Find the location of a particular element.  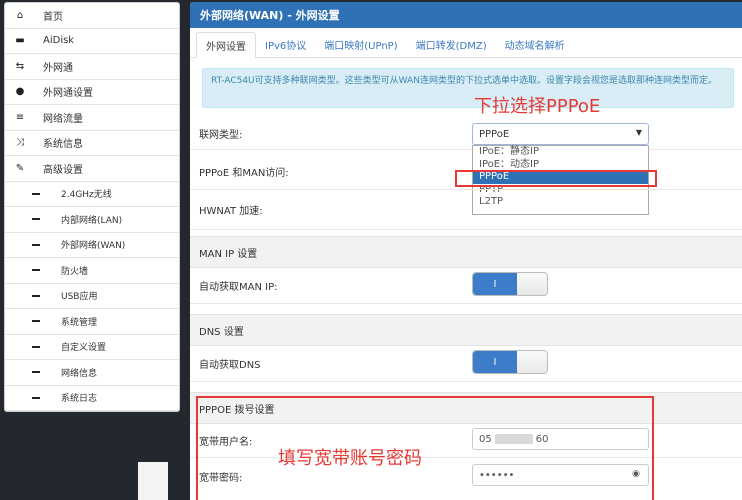

pppoe-man-label: PPPoE 和MAN访问: is located at coordinates (244, 173).